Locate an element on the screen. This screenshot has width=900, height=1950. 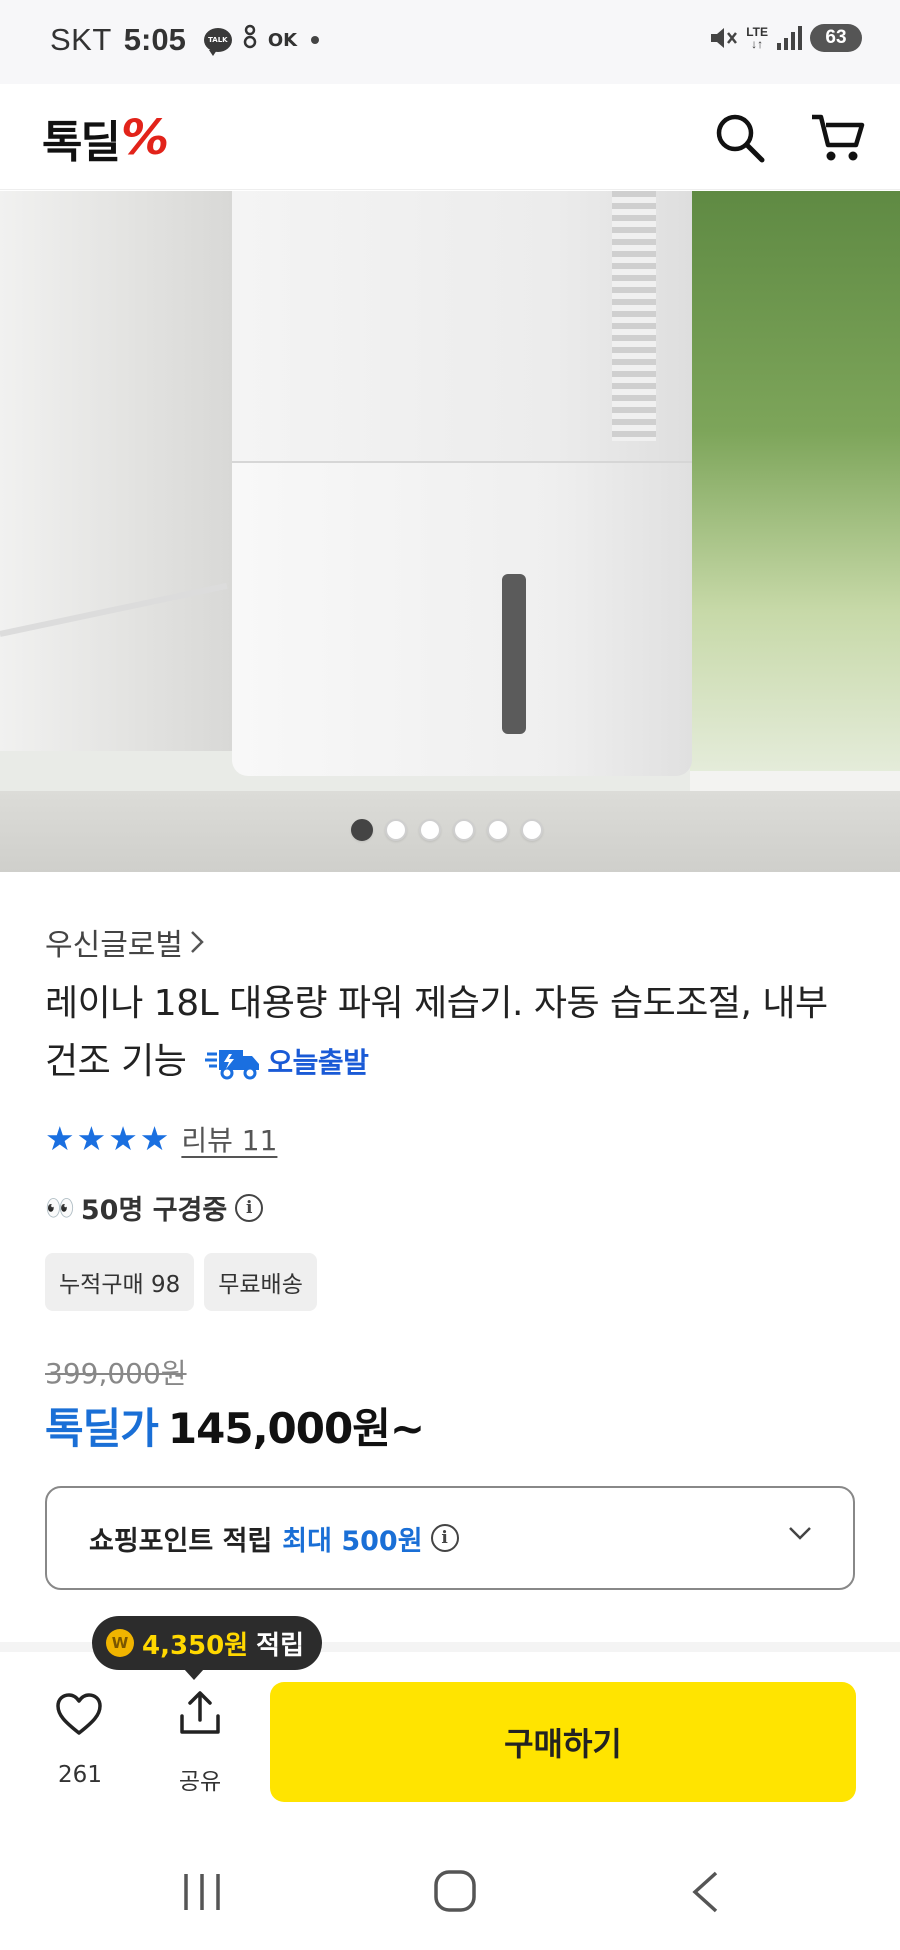
kakaotalk-icon: TALK is located at coordinates (217, 42).